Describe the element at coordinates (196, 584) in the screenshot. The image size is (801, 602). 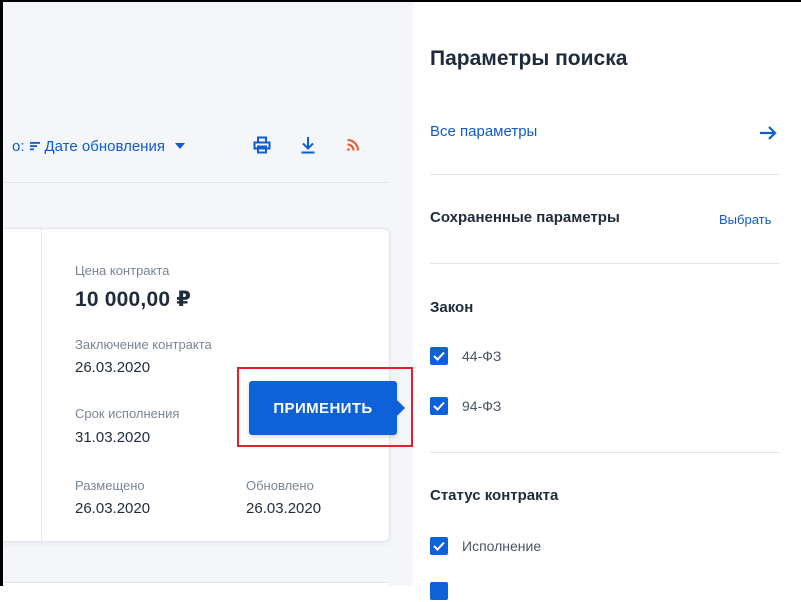
I see `next-card-edge` at that location.